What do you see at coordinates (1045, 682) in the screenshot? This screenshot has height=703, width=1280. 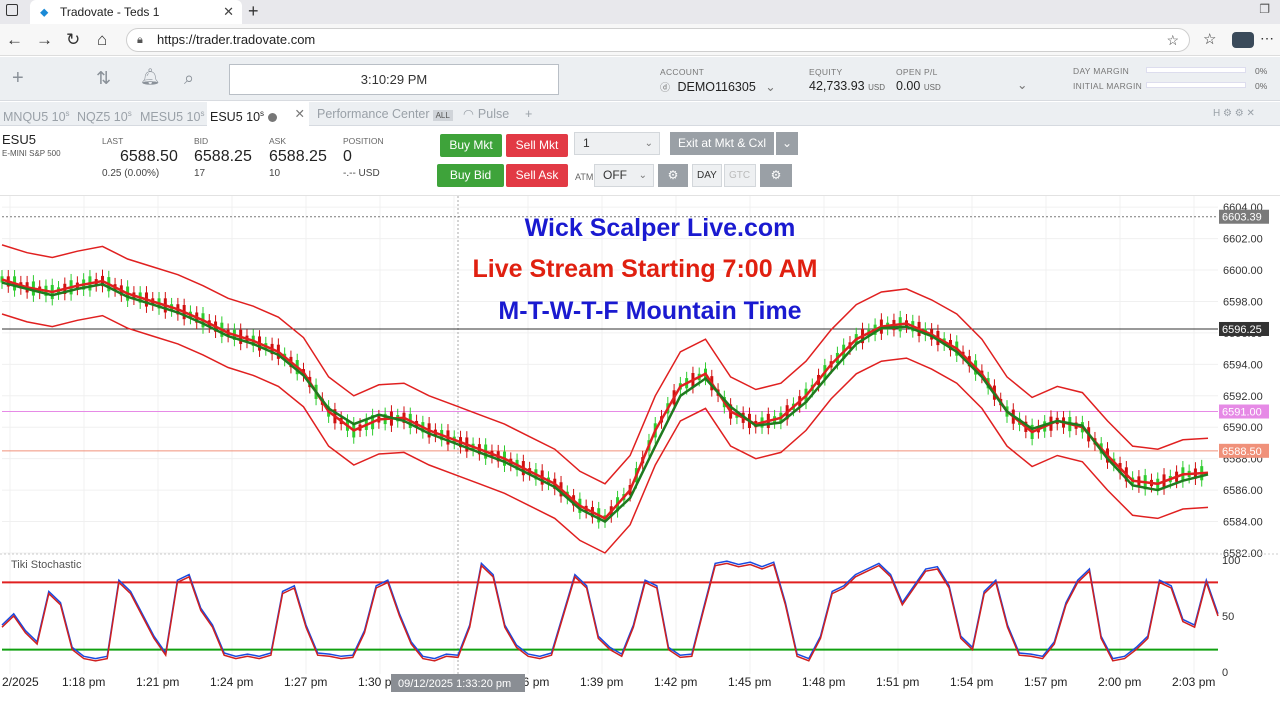 I see `time-tick-label: 1:57 pm` at bounding box center [1045, 682].